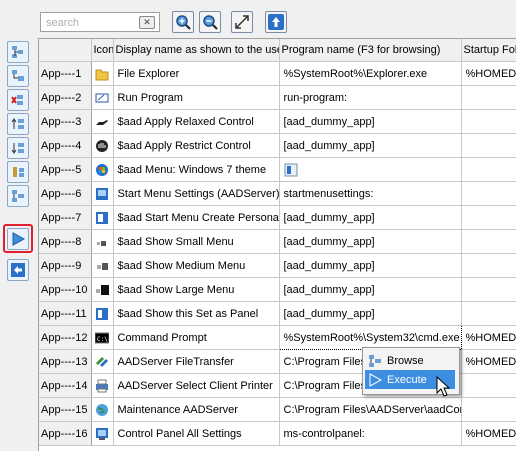  Describe the element at coordinates (196, 313) in the screenshot. I see `display-name-cell: $aad Show this Set as Panel` at that location.